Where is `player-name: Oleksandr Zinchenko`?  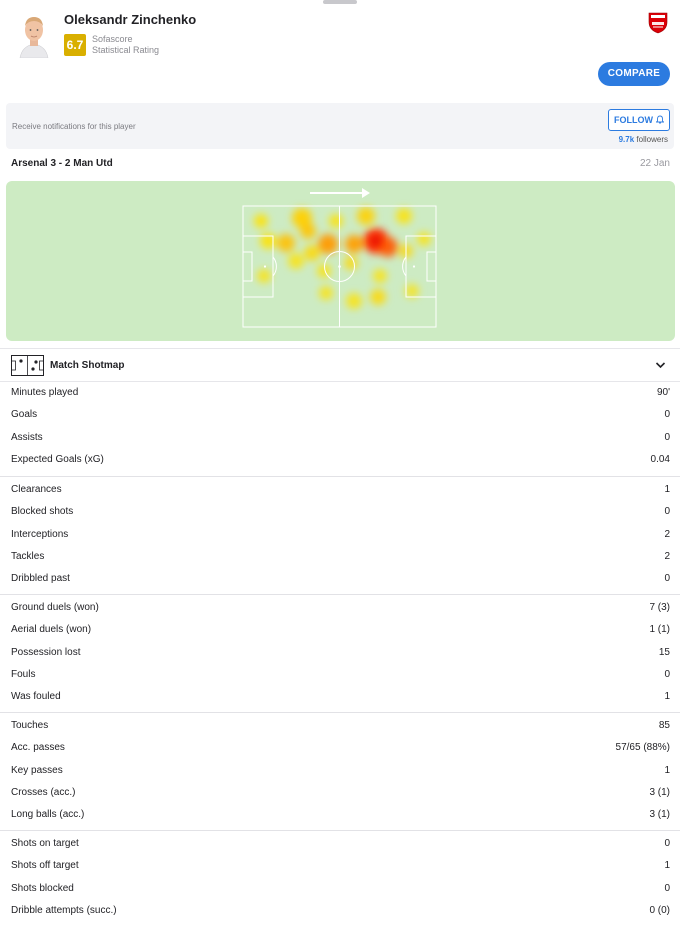 player-name: Oleksandr Zinchenko is located at coordinates (130, 19).